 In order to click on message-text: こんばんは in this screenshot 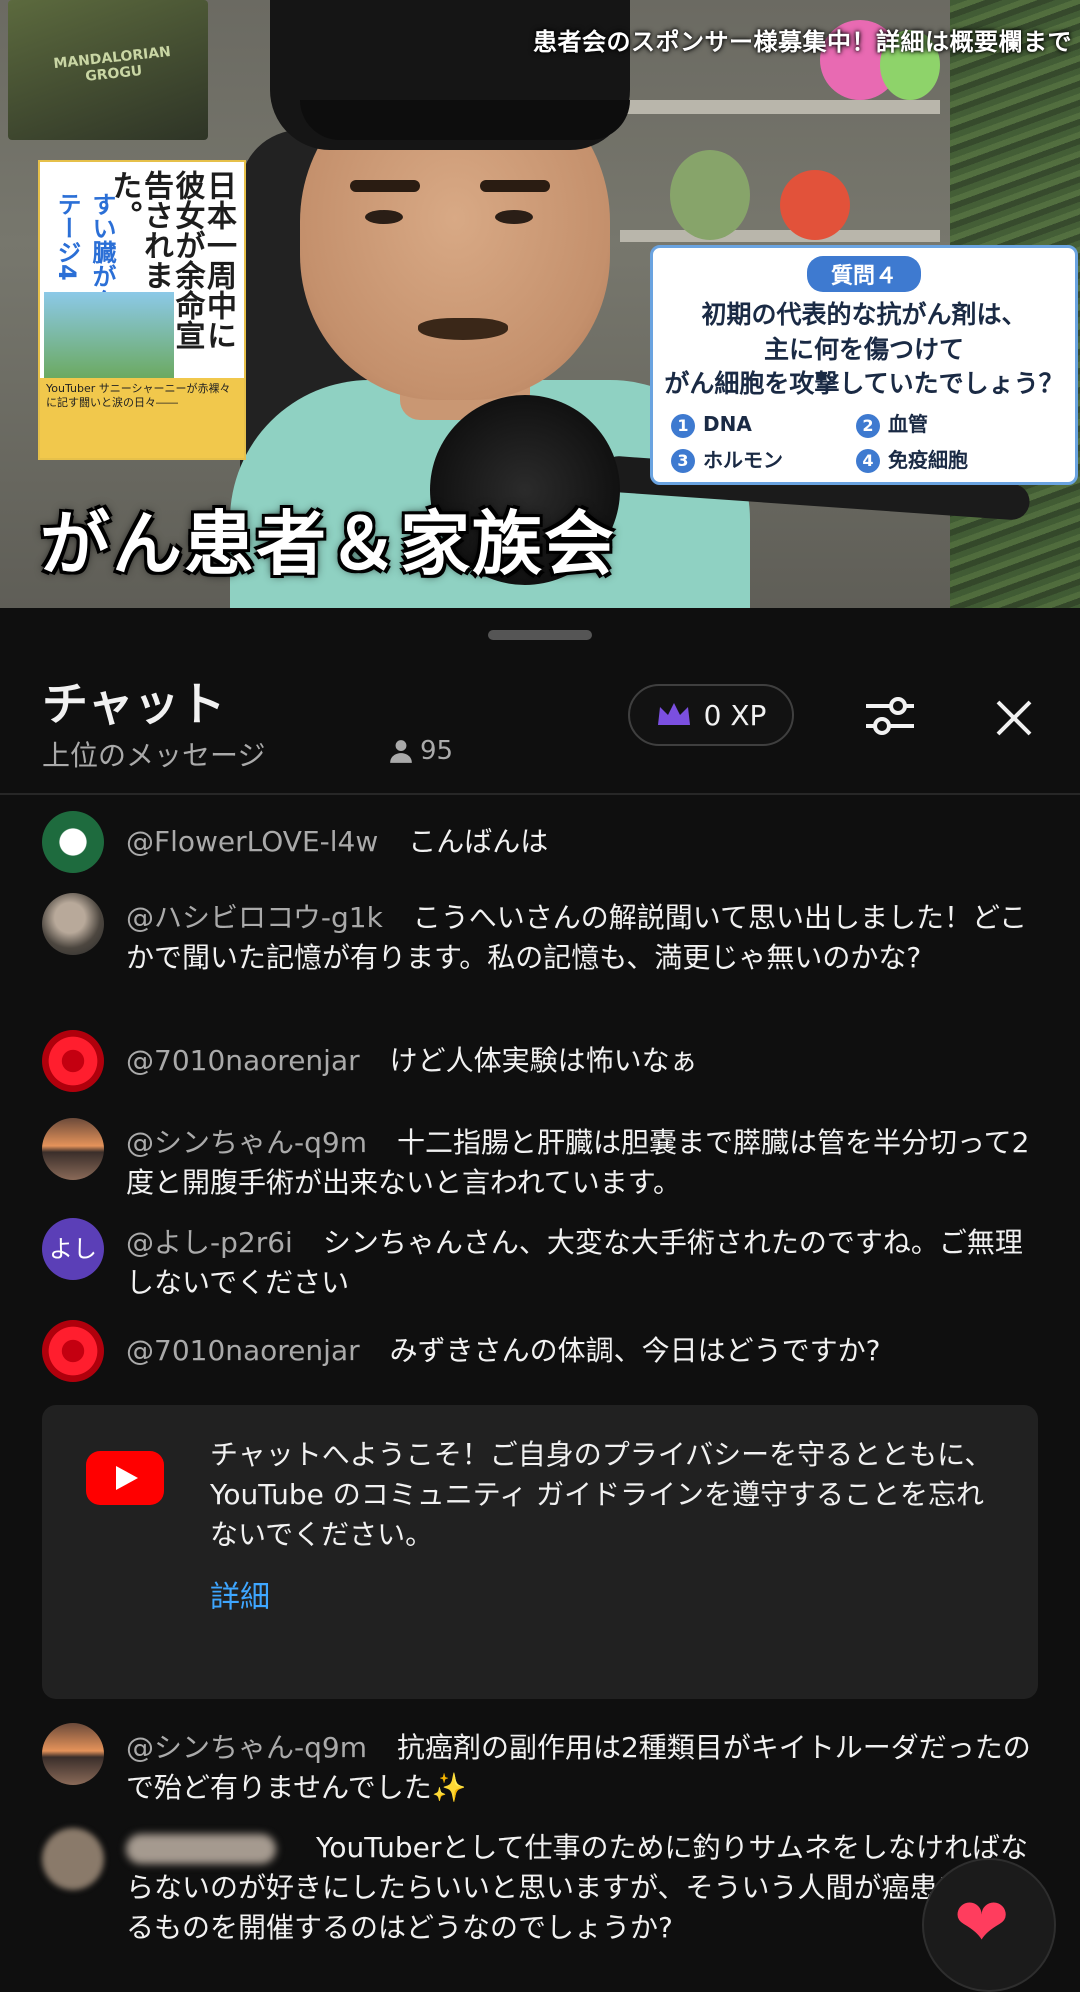, I will do `click(478, 841)`.